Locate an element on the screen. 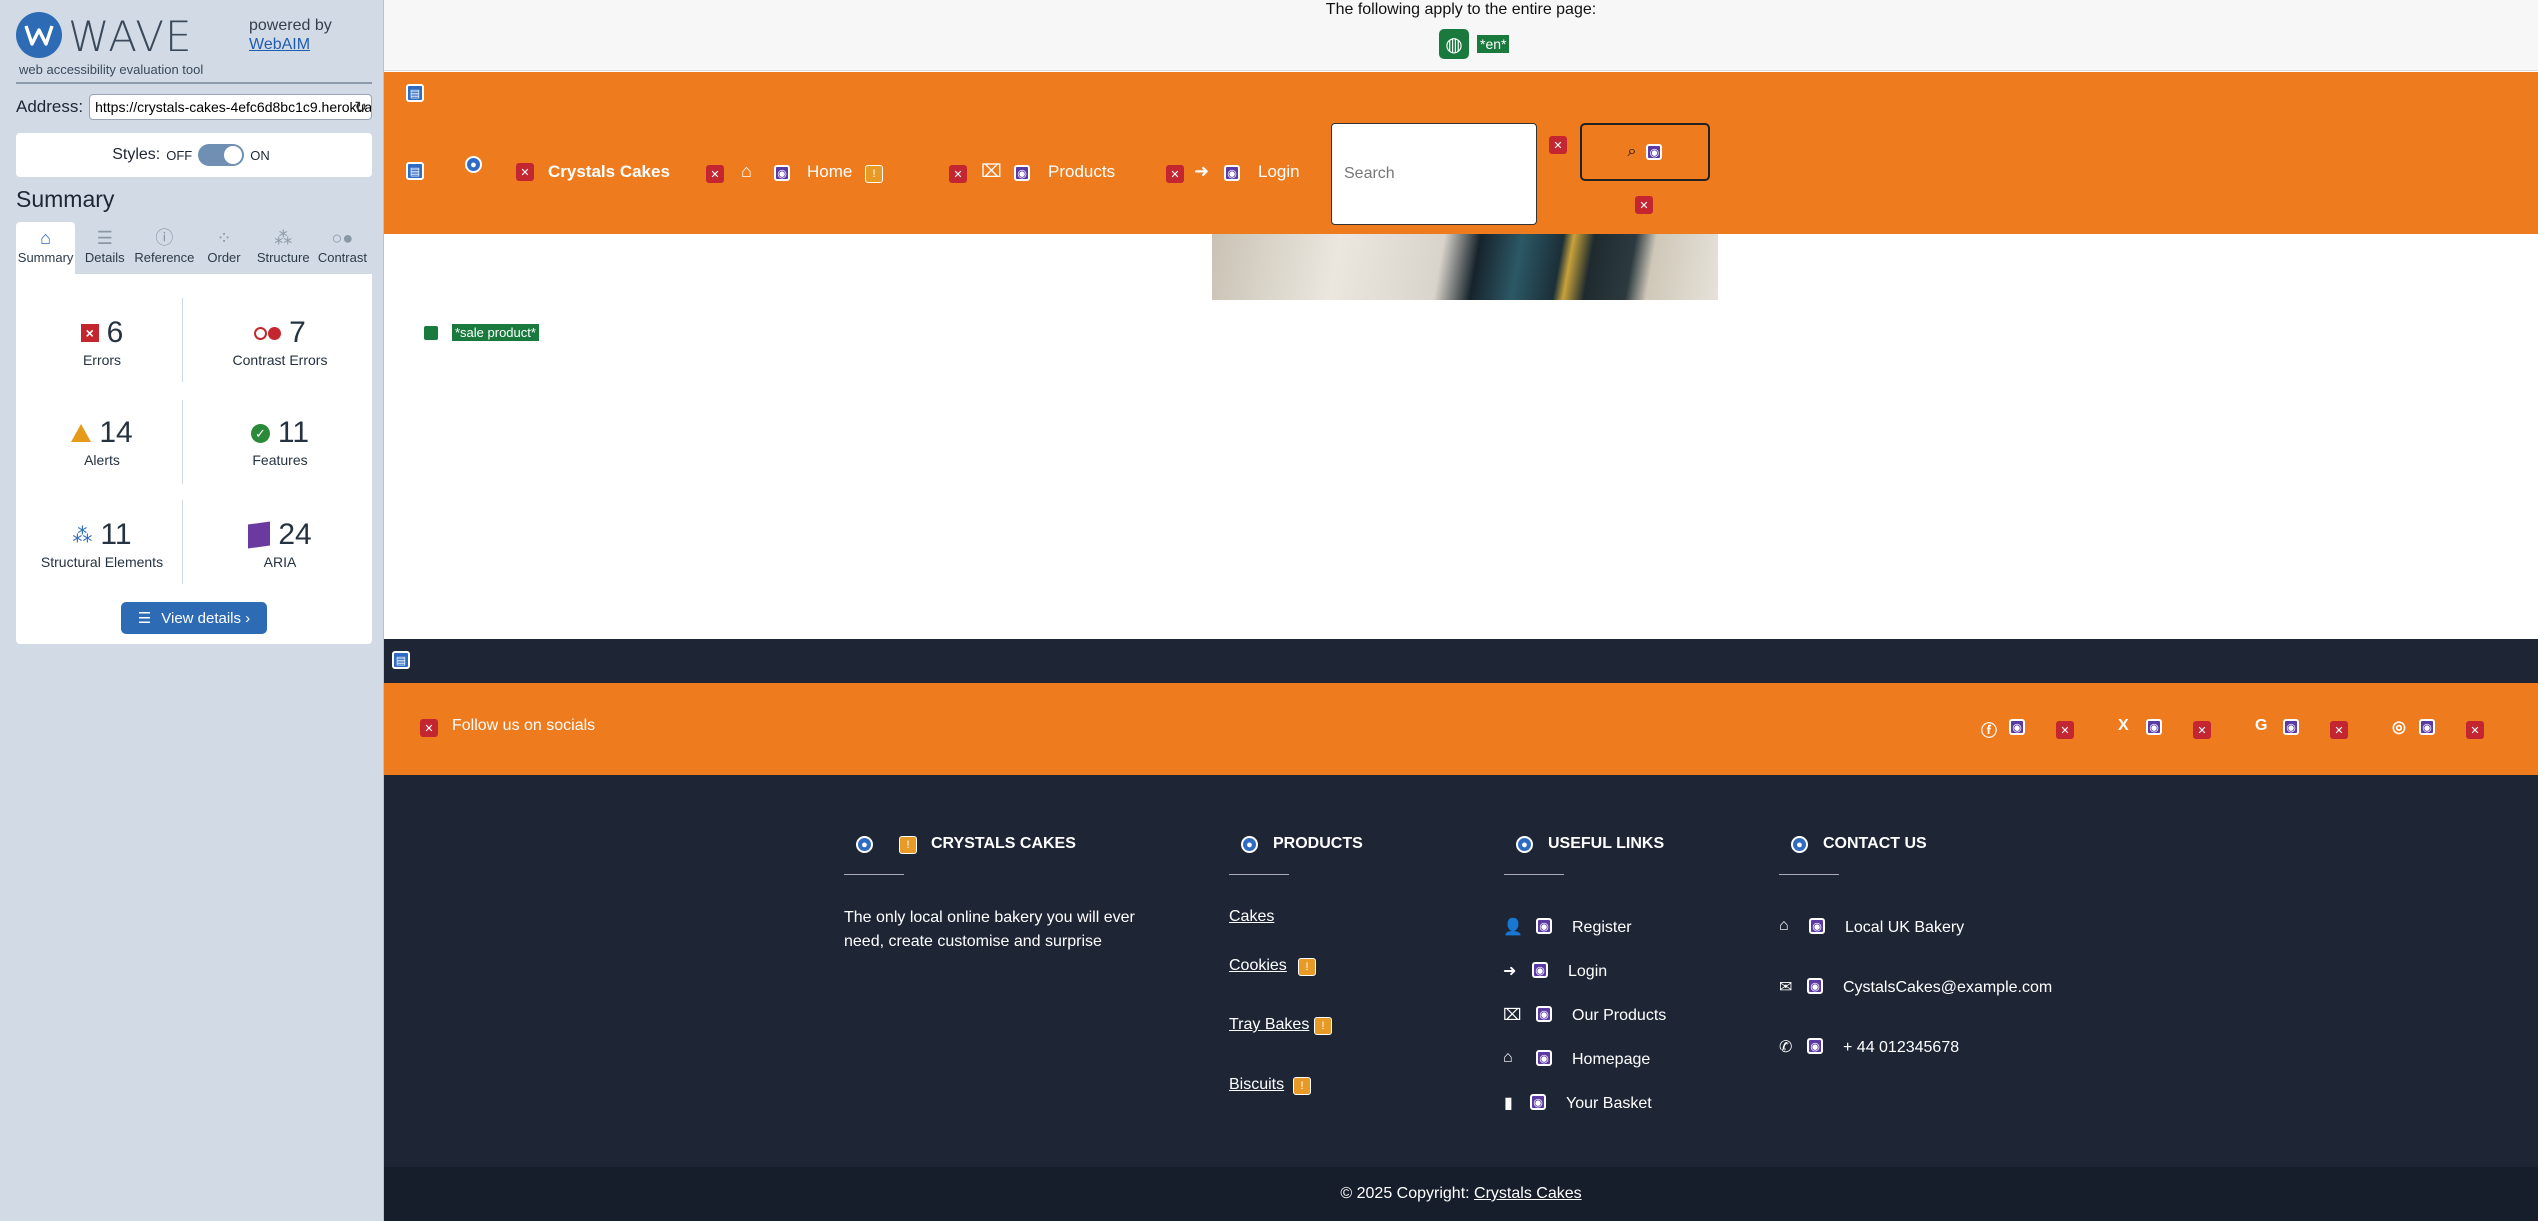  address-label: Address: is located at coordinates (50, 106).